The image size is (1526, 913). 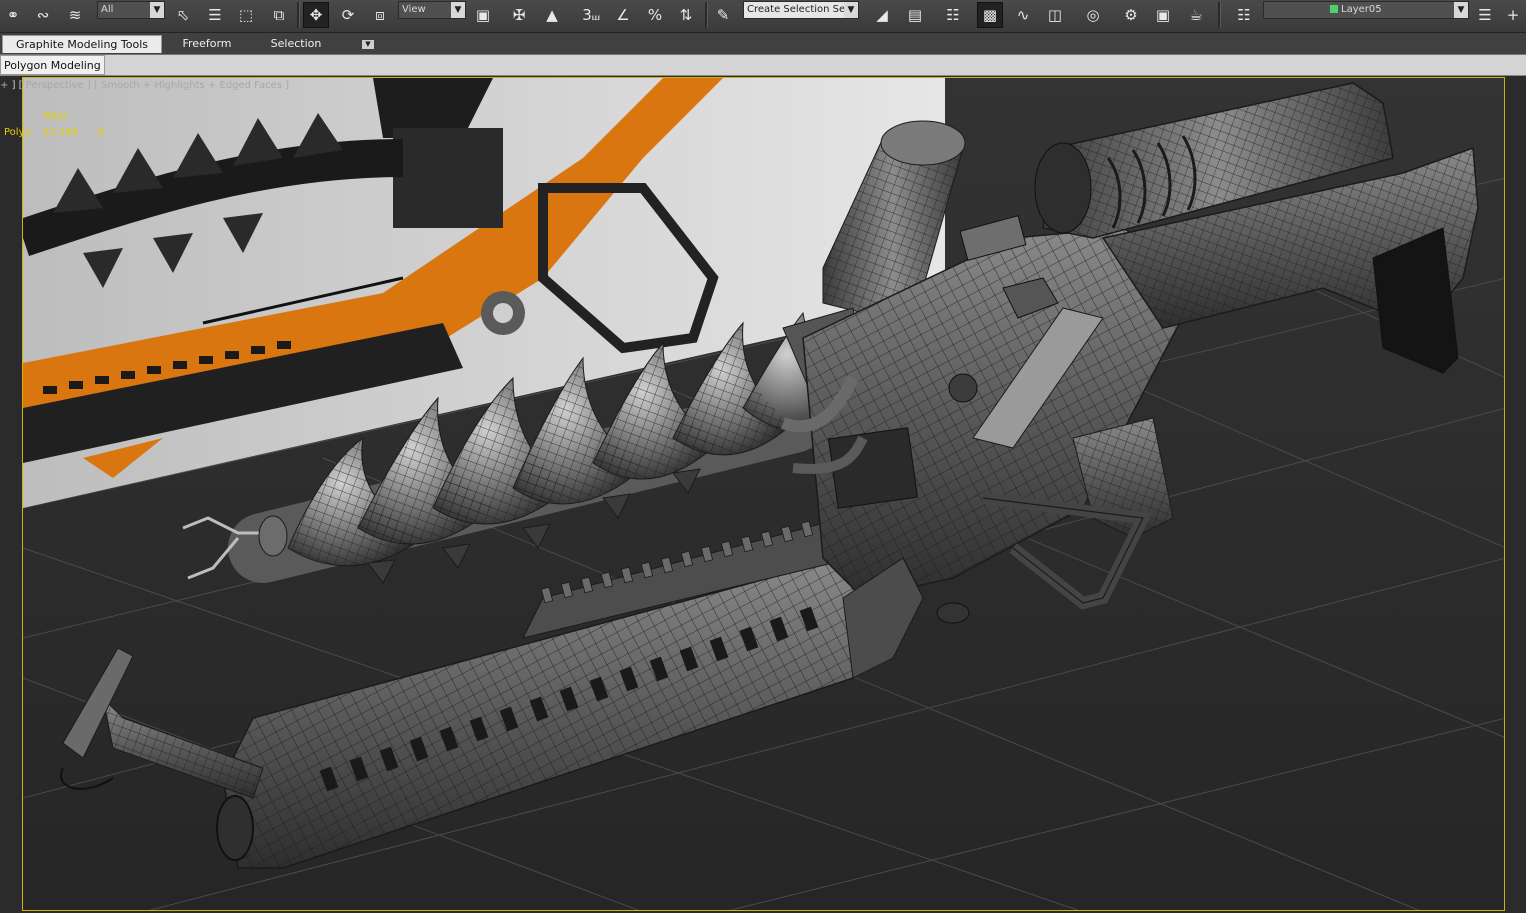 What do you see at coordinates (82, 44) in the screenshot?
I see `tab-graphite-modeling-tools: Graphite Modeling Tools` at bounding box center [82, 44].